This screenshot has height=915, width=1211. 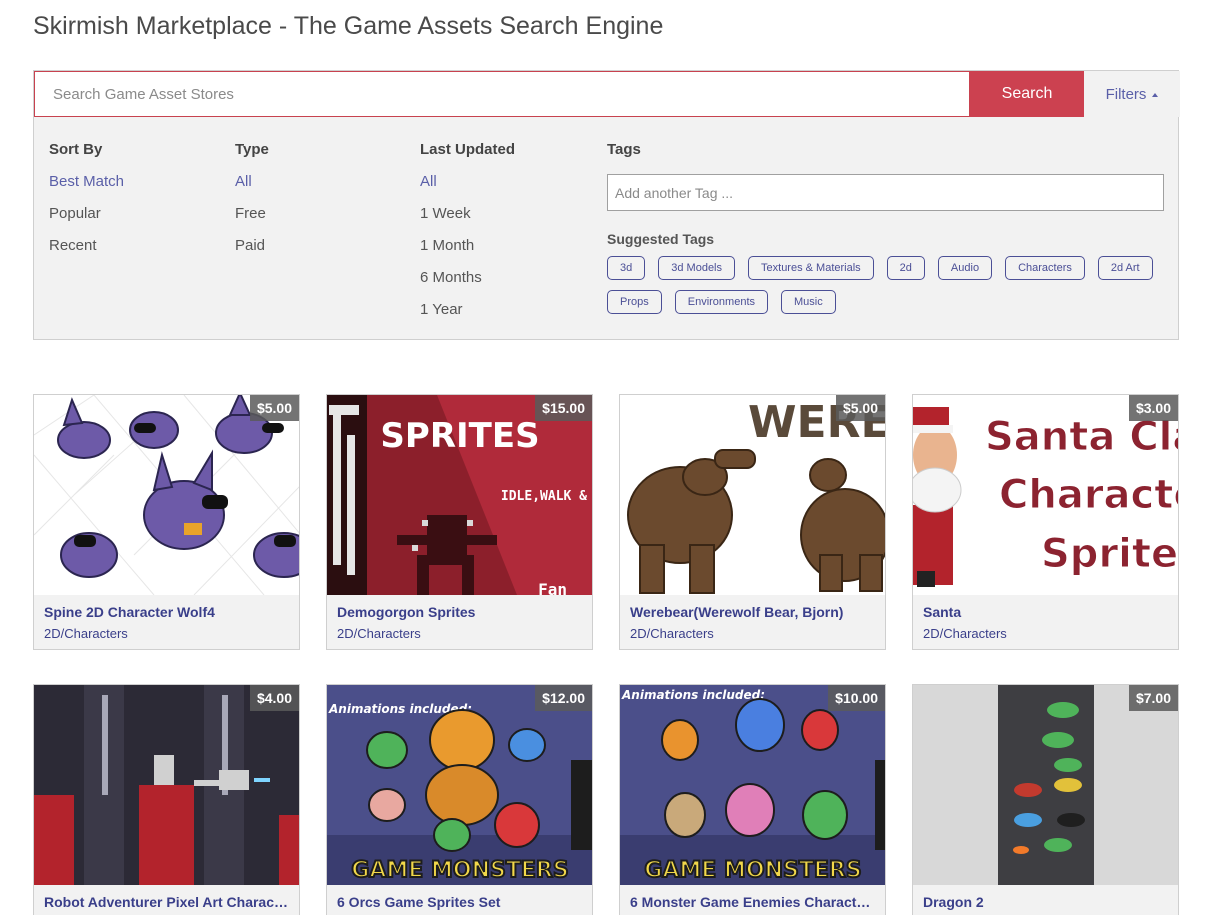 I want to click on tag-textures-materials: Textures & Materials, so click(x=811, y=268).